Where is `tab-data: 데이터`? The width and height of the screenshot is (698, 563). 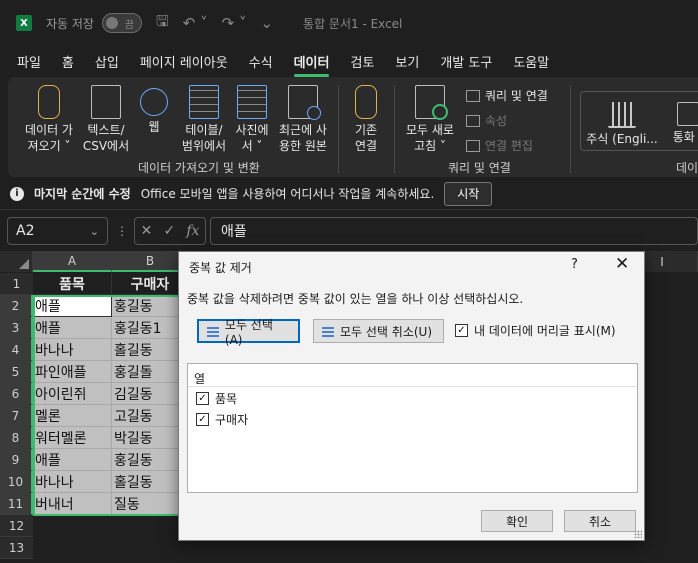
tab-data: 데이터 is located at coordinates (311, 64).